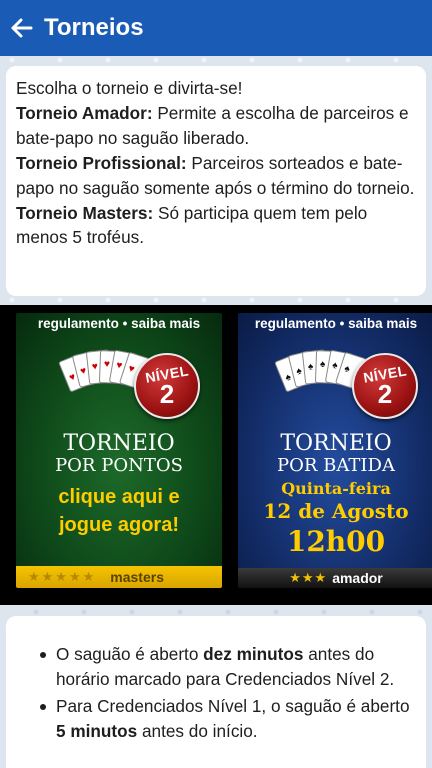 The image size is (432, 768). I want to click on arrow-left-icon, so click(22, 28).